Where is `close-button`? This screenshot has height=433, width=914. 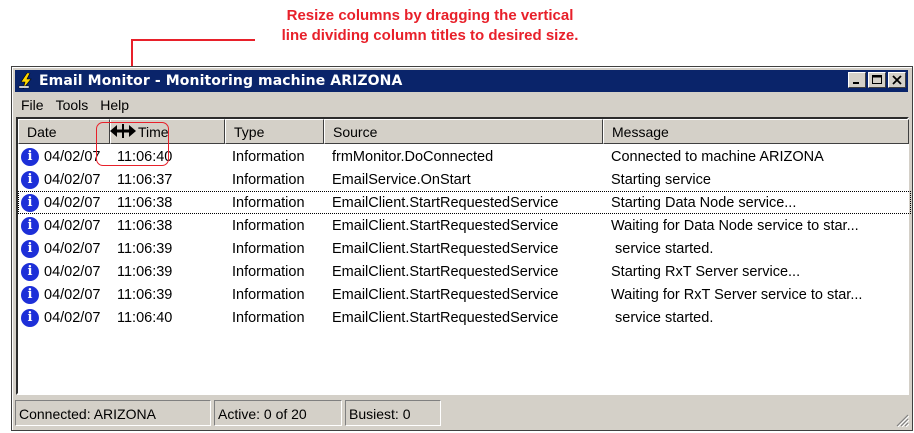 close-button is located at coordinates (897, 80).